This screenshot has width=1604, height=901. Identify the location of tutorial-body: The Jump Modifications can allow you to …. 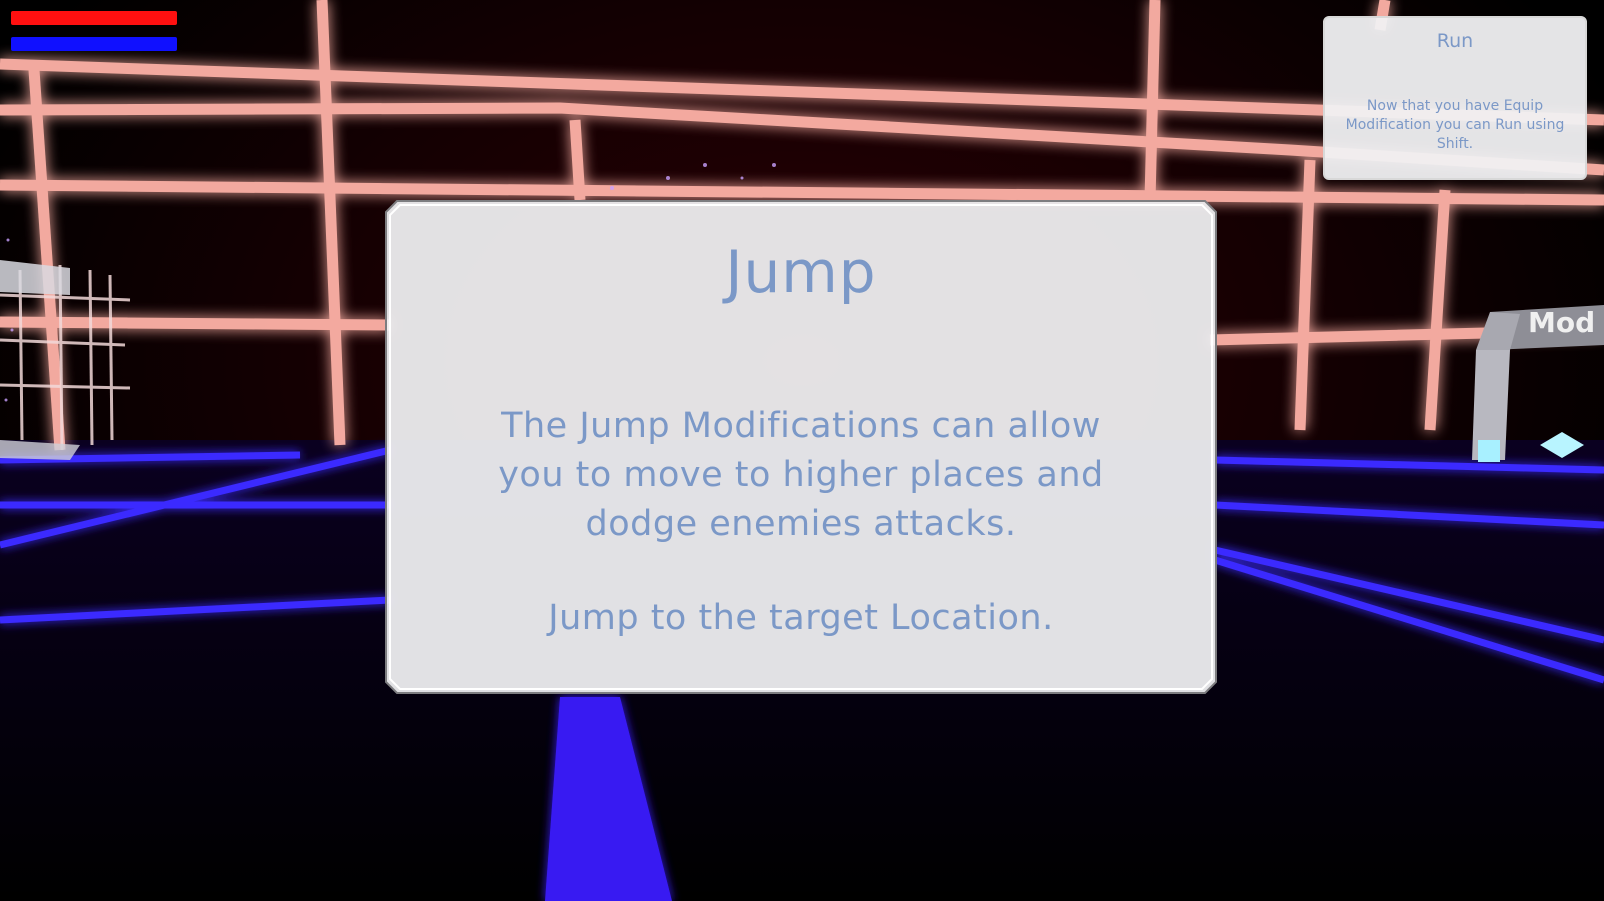
(801, 475).